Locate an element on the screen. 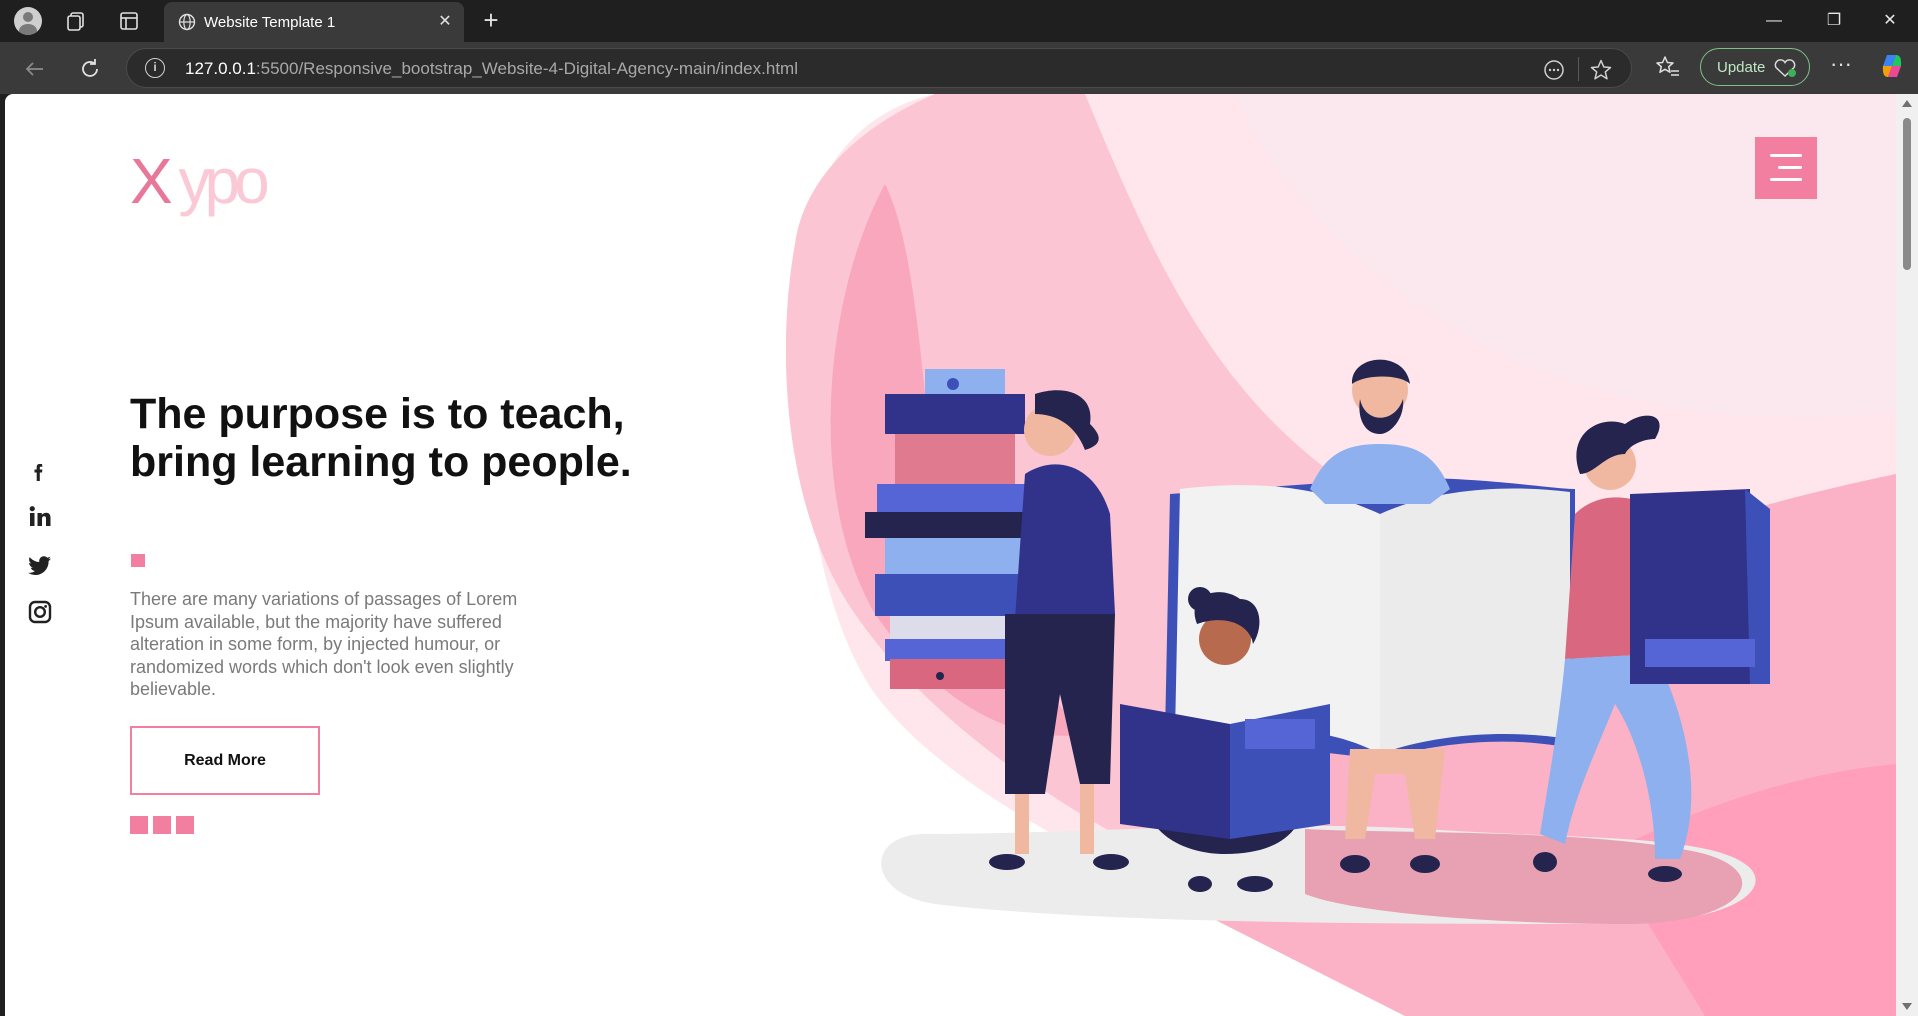 The width and height of the screenshot is (1918, 1016). plus-icon: + is located at coordinates (491, 21).